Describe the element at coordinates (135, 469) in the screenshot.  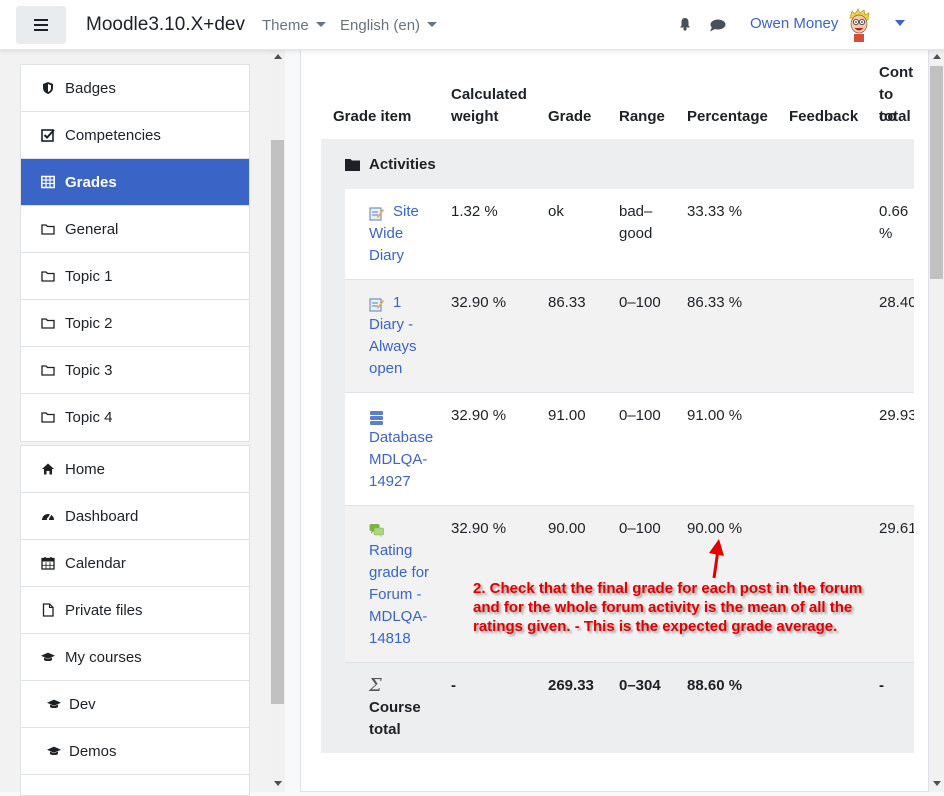
I see `sidebar-item-home: Home` at that location.